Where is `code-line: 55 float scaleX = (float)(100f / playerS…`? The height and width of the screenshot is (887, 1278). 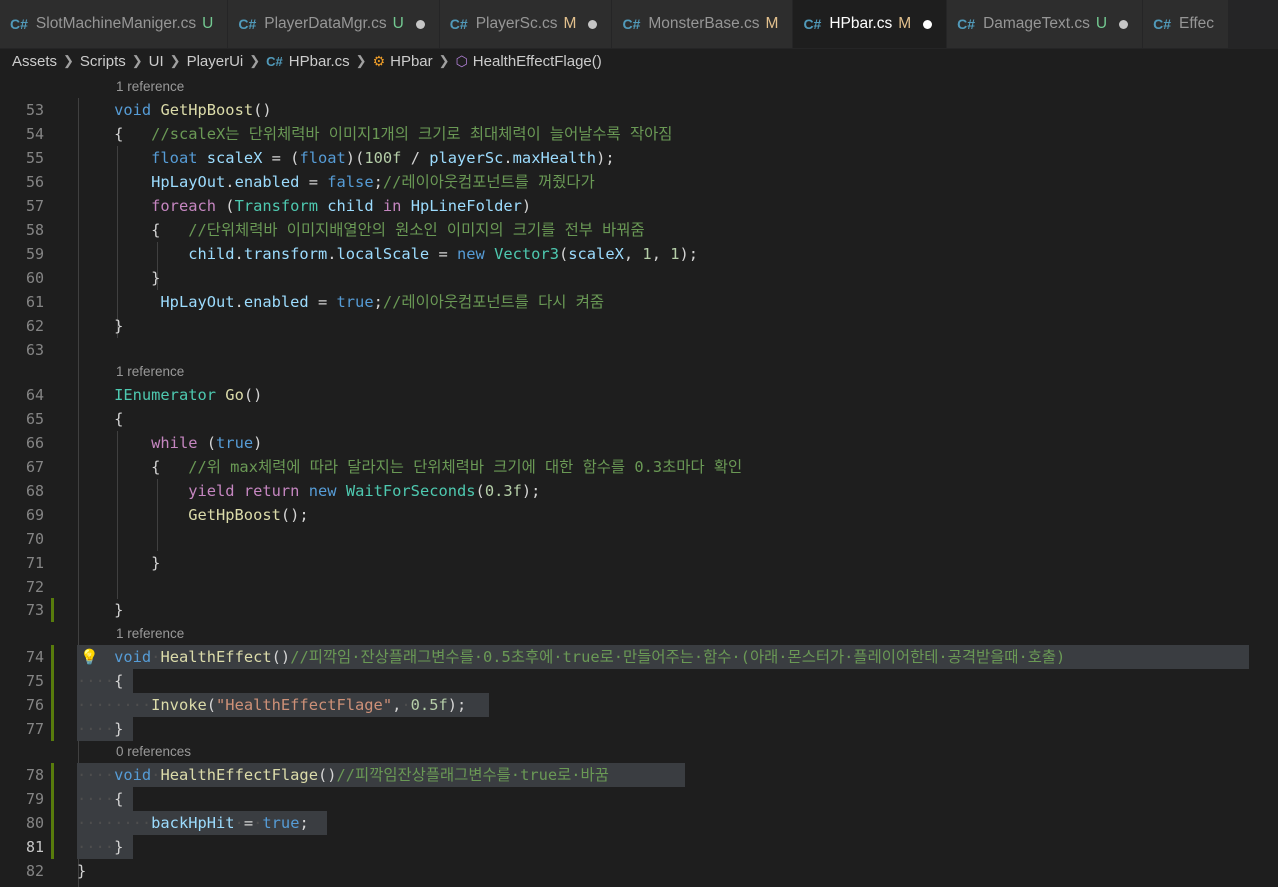
code-line: 55 float scaleX = (float)(100f / playerS… is located at coordinates (639, 158).